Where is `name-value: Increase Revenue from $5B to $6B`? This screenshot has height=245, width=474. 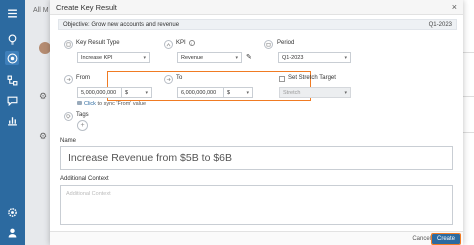
name-value: Increase Revenue from $5B to $6B is located at coordinates (150, 158).